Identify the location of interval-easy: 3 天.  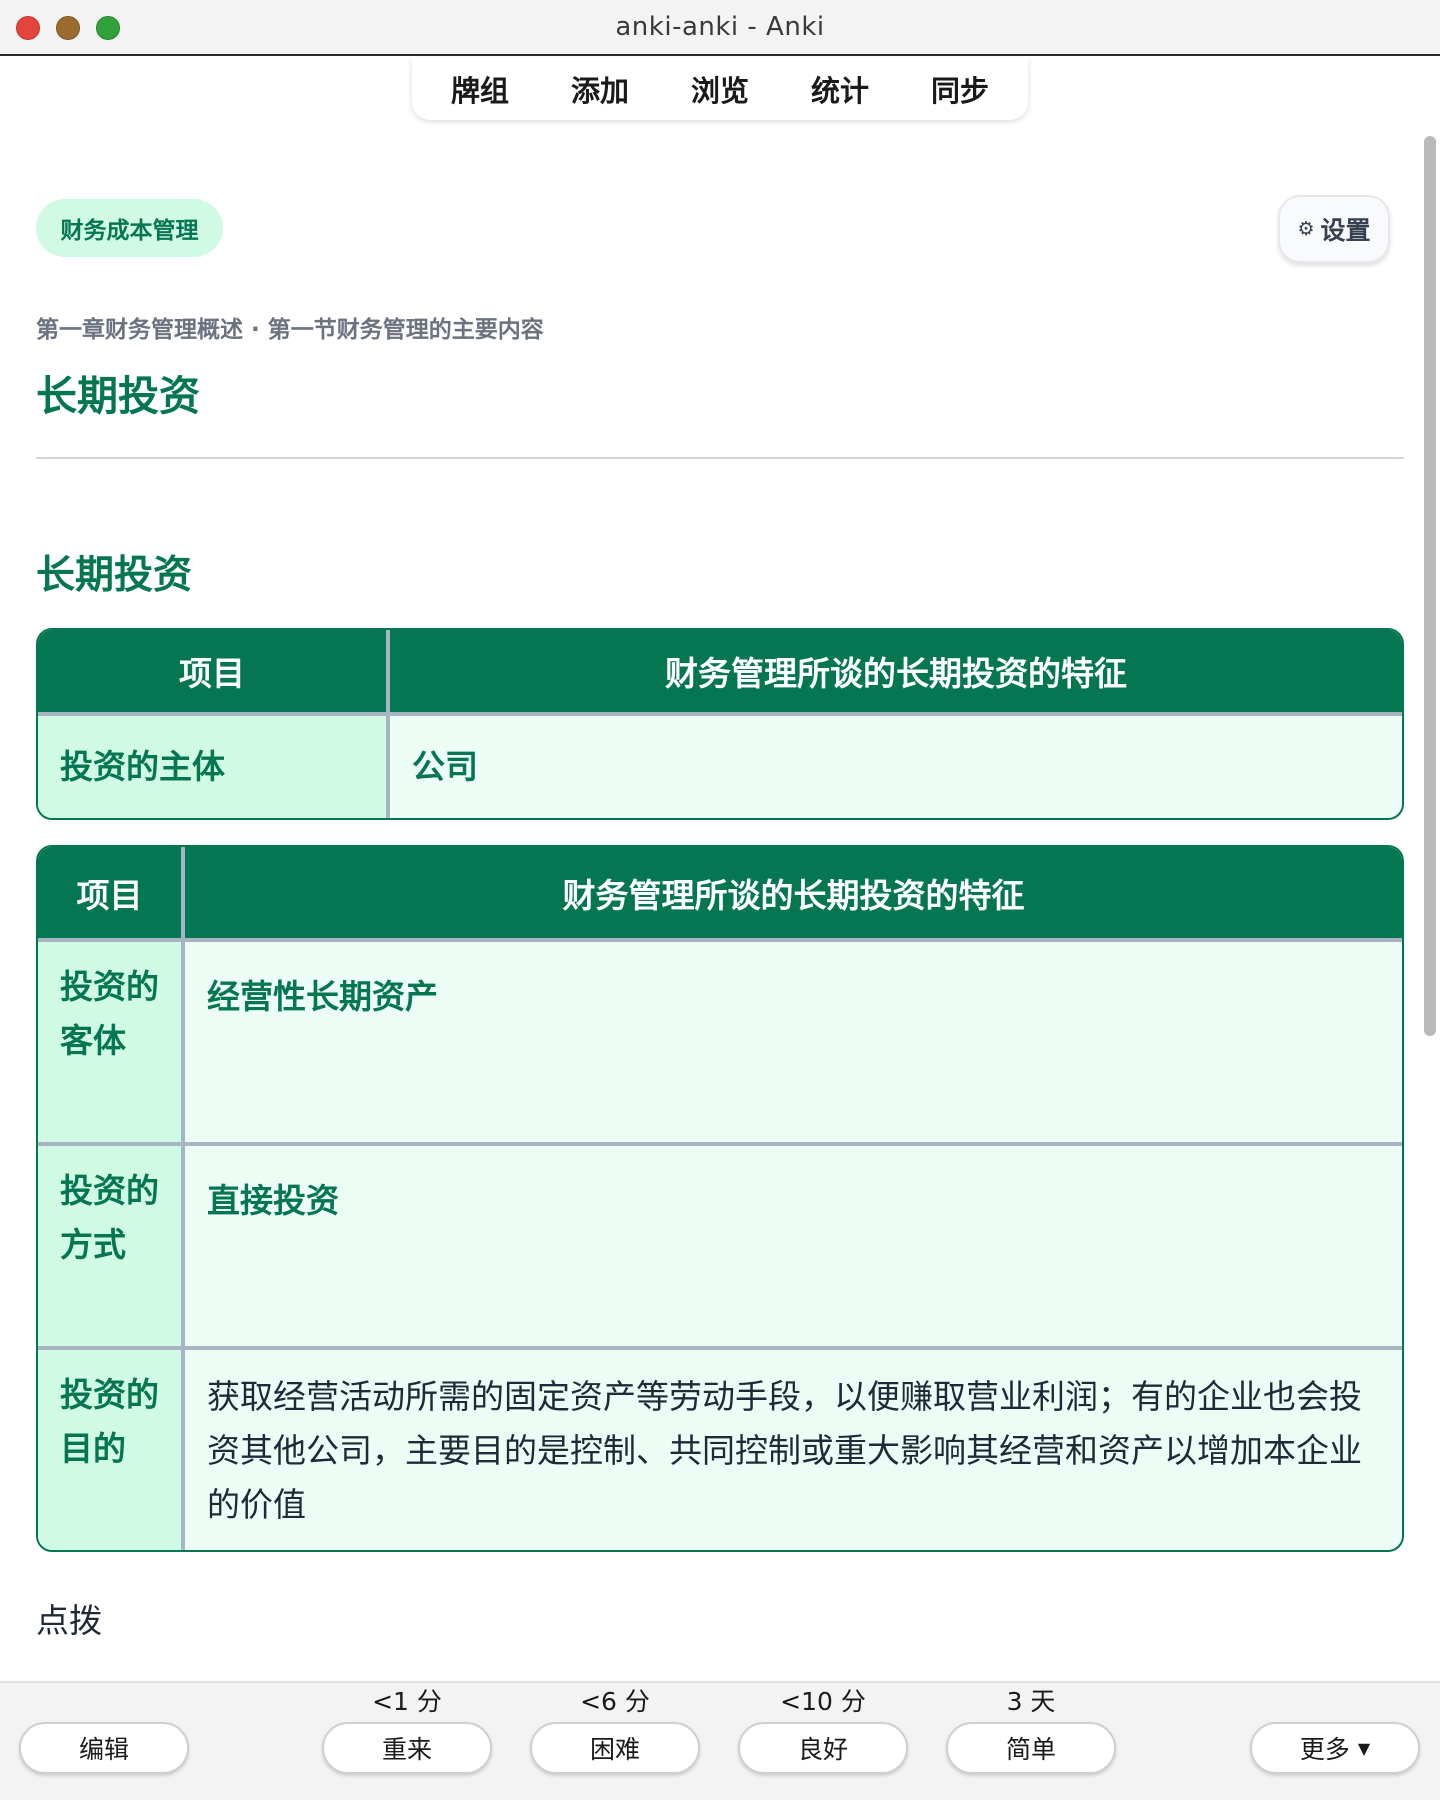
(1031, 1701).